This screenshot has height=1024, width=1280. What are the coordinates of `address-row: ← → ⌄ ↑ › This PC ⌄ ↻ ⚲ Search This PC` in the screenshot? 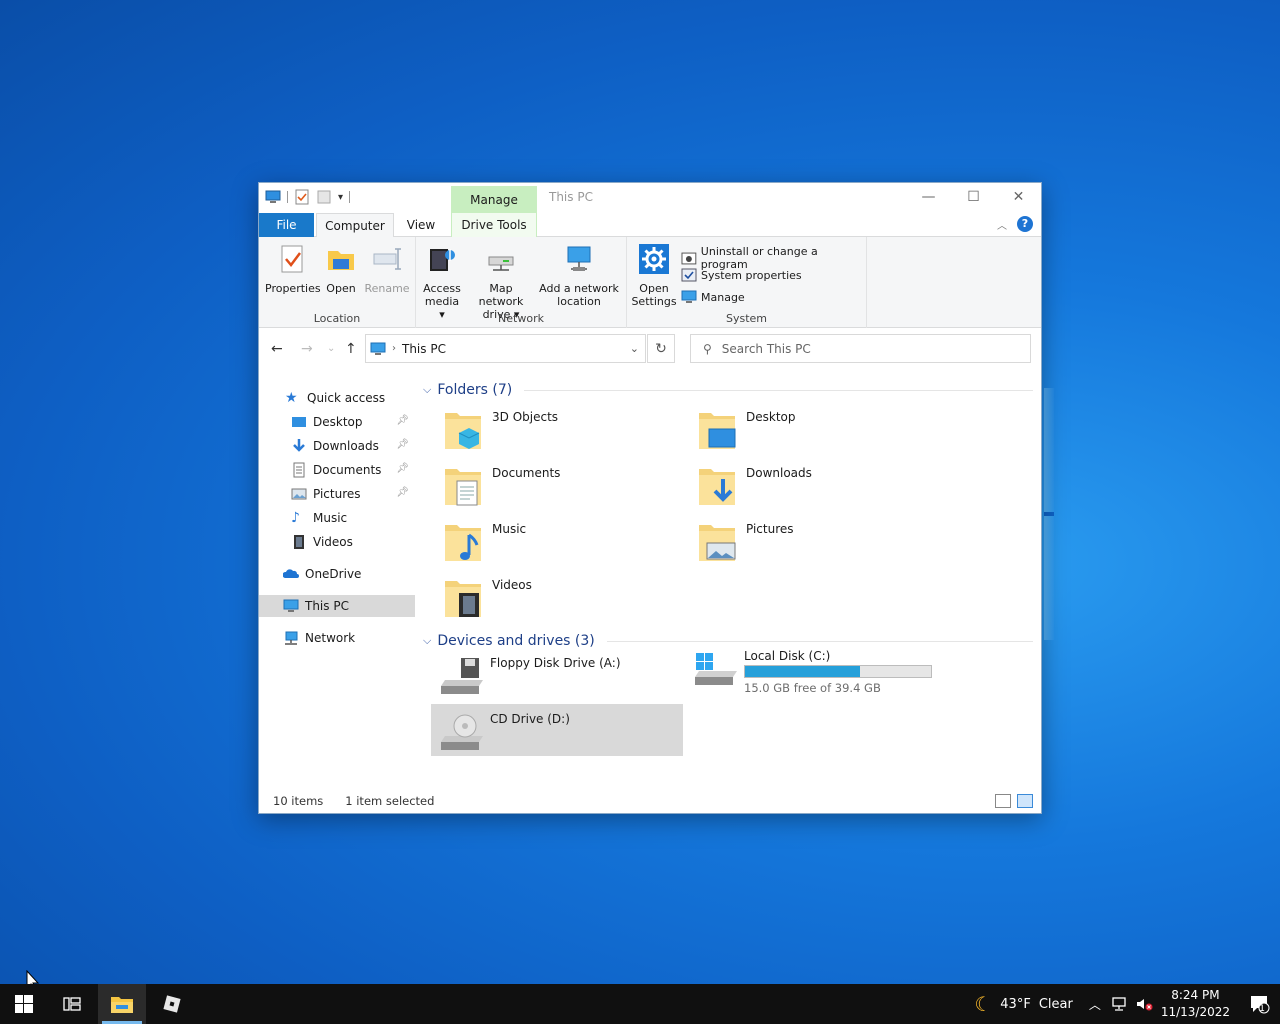 It's located at (650, 349).